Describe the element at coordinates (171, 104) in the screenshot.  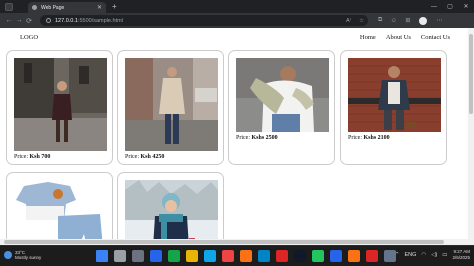
I see `woman-street-beige-coat-photo` at that location.